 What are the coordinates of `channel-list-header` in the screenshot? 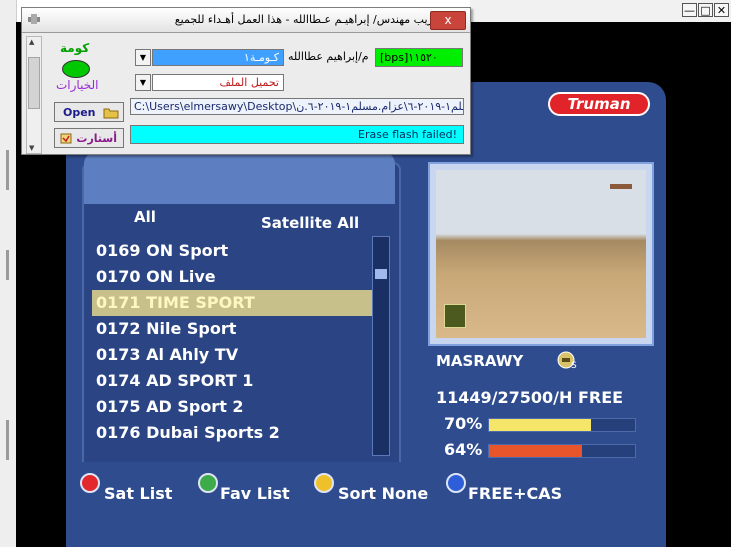 It's located at (239, 178).